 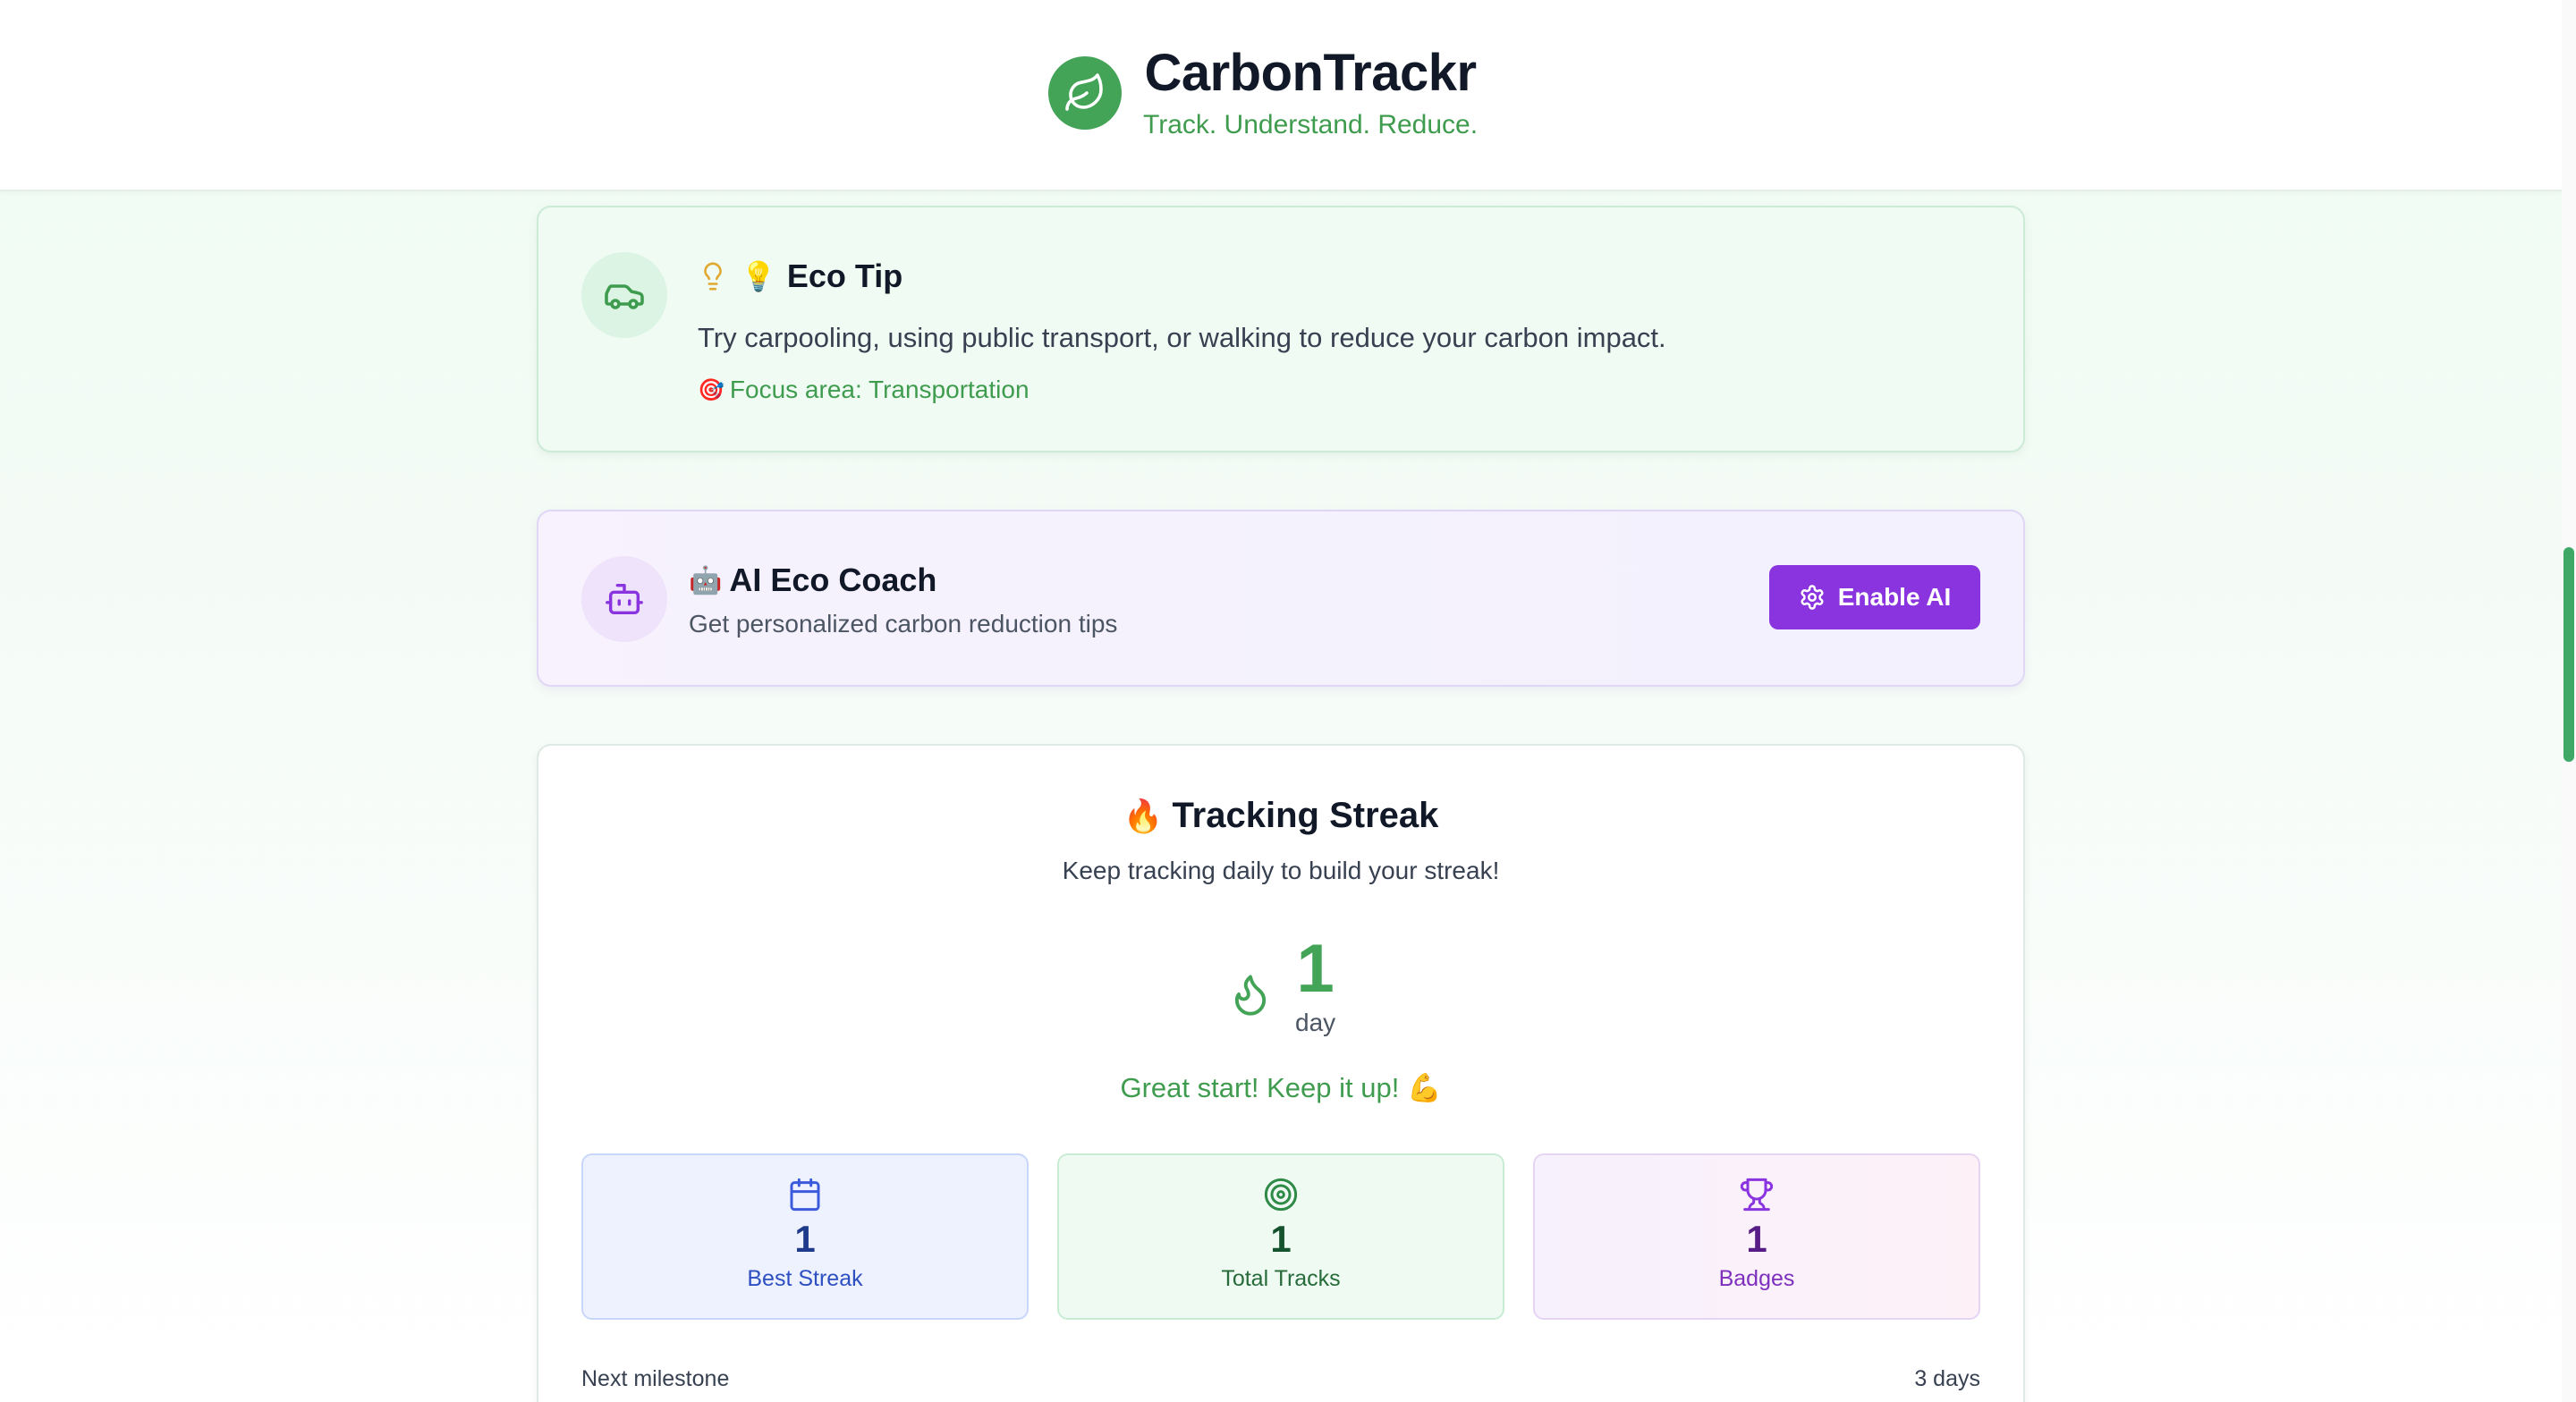 I want to click on eco-tip-heading: Eco Tip, so click(x=844, y=276).